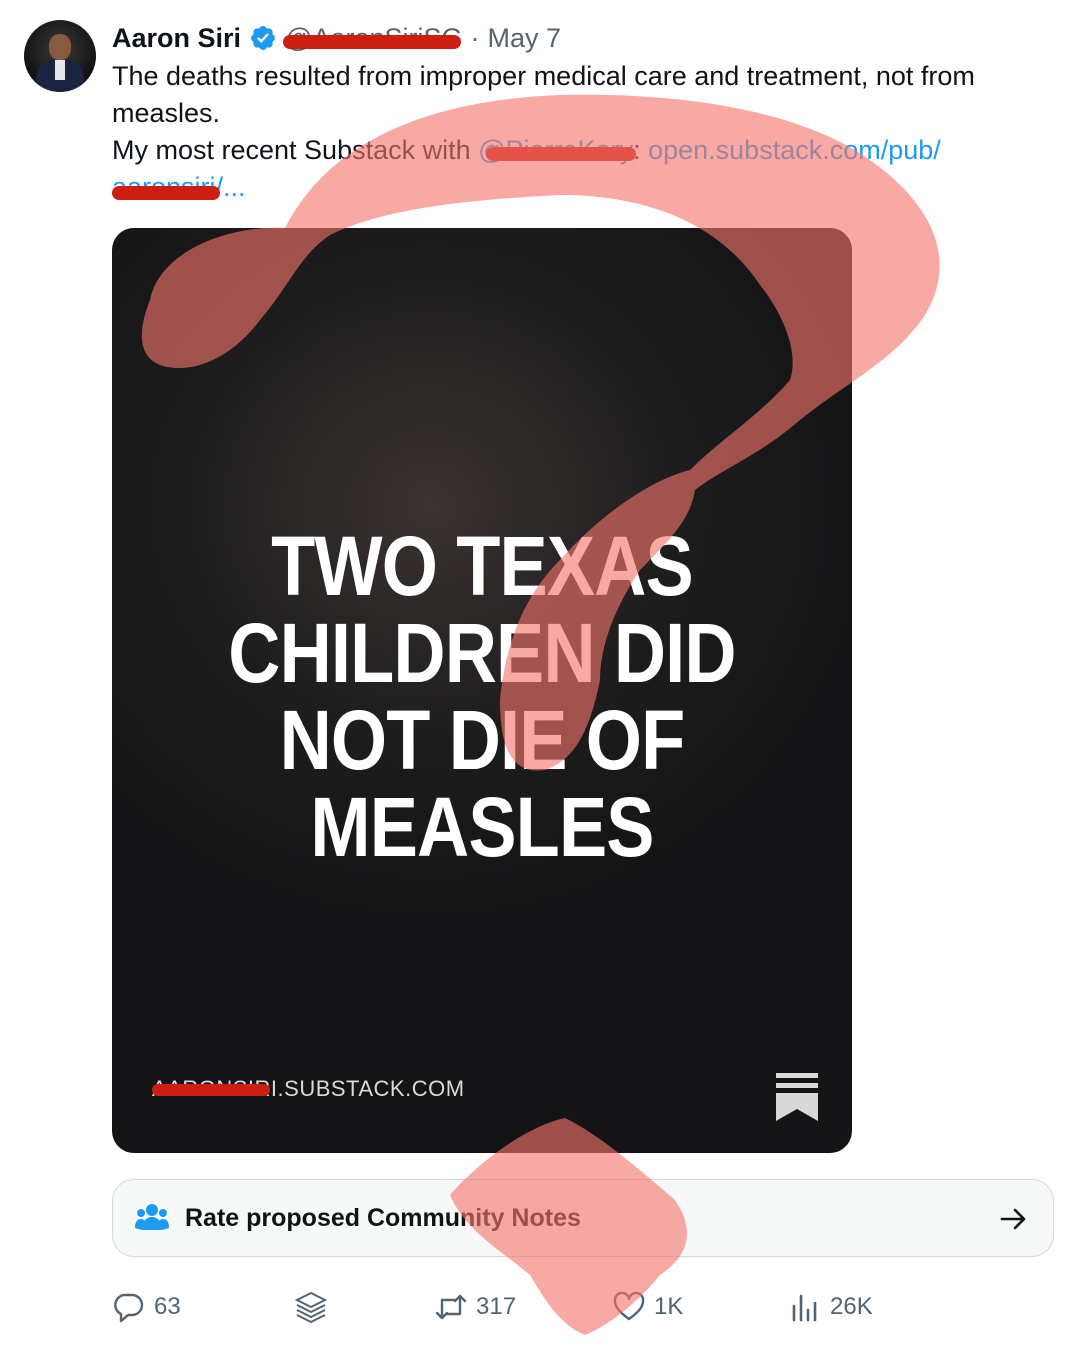 This screenshot has width=1090, height=1362. I want to click on domain-redaction-mark, so click(211, 1090).